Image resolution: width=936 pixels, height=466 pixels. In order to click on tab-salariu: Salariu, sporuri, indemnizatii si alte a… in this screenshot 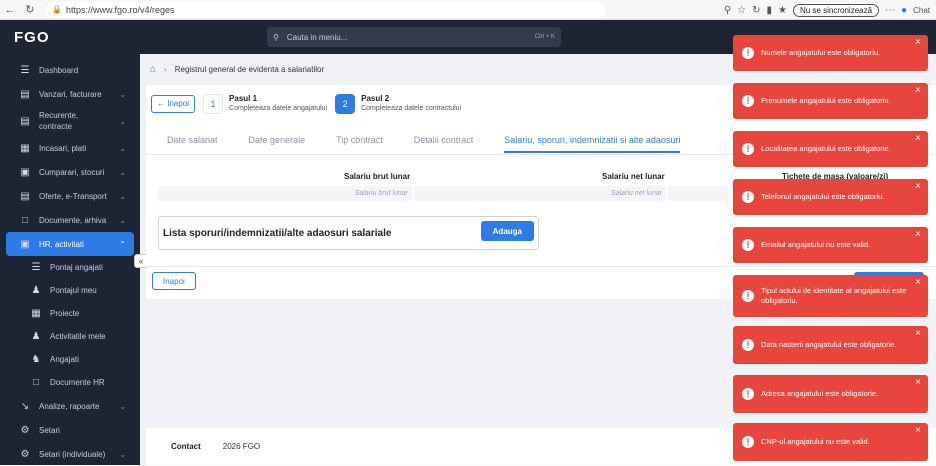, I will do `click(592, 144)`.